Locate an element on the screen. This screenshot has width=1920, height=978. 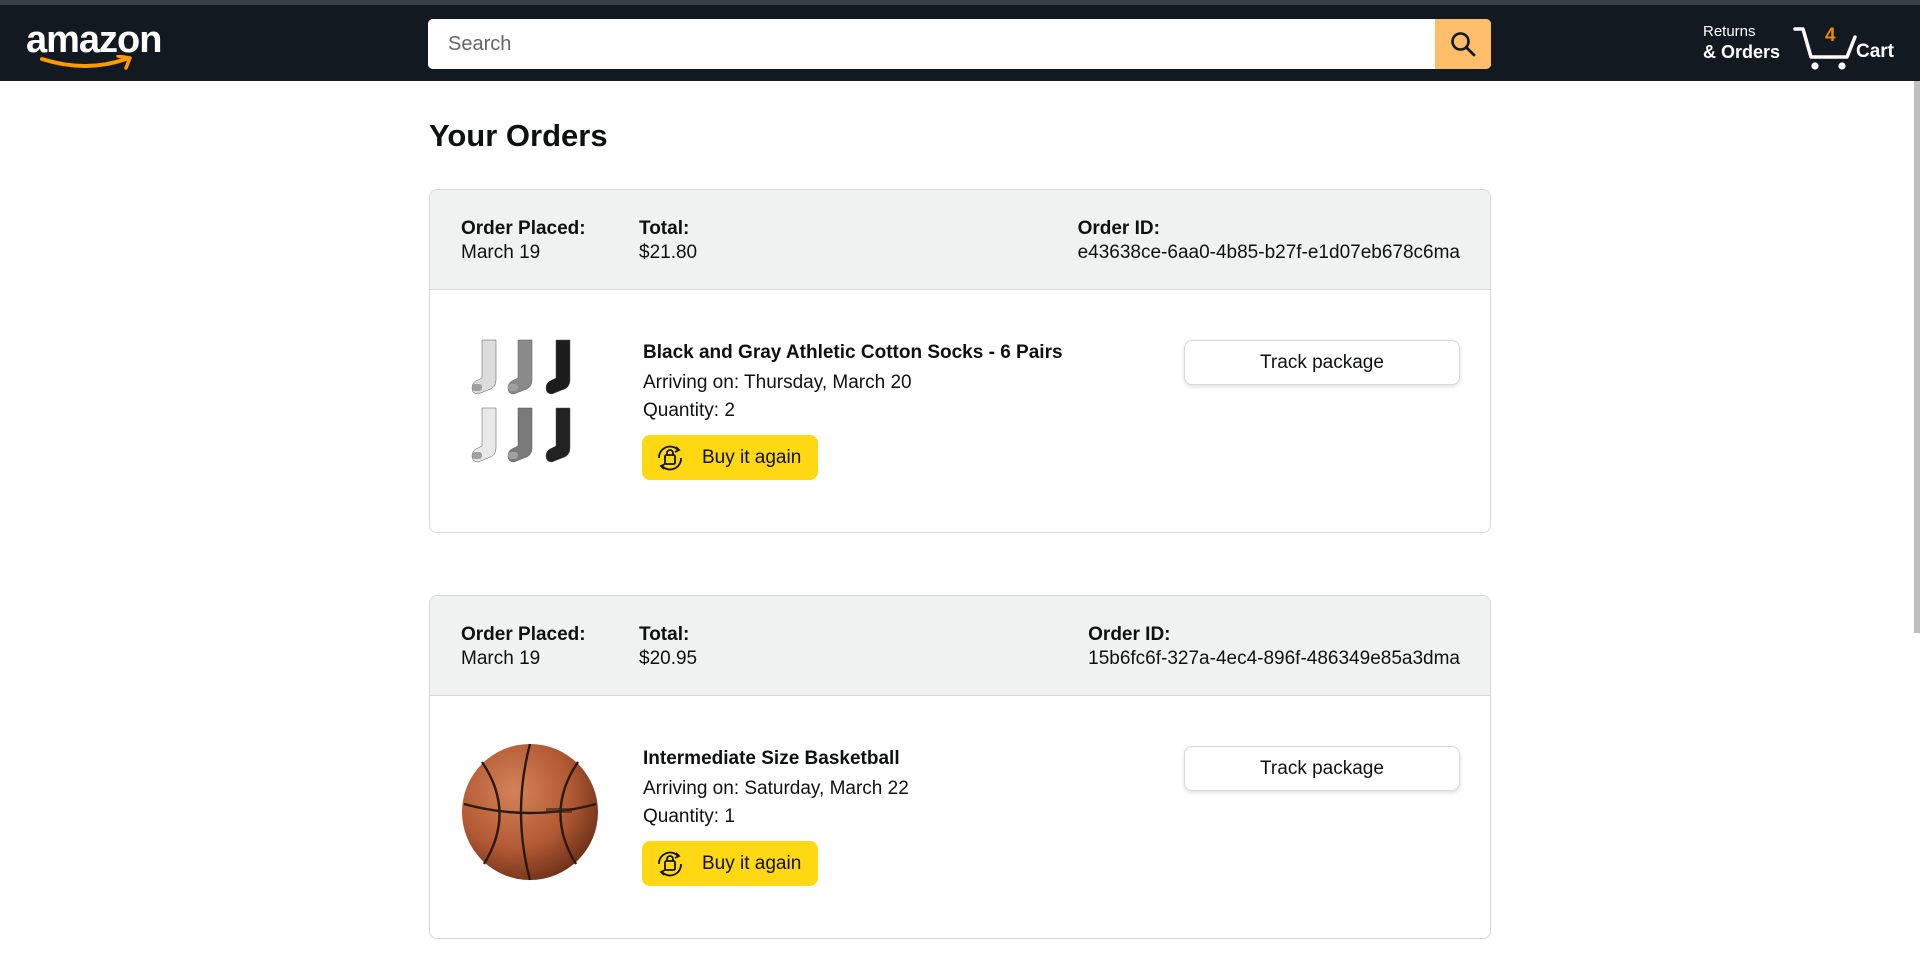
smile-arrow-icon is located at coordinates (86, 62).